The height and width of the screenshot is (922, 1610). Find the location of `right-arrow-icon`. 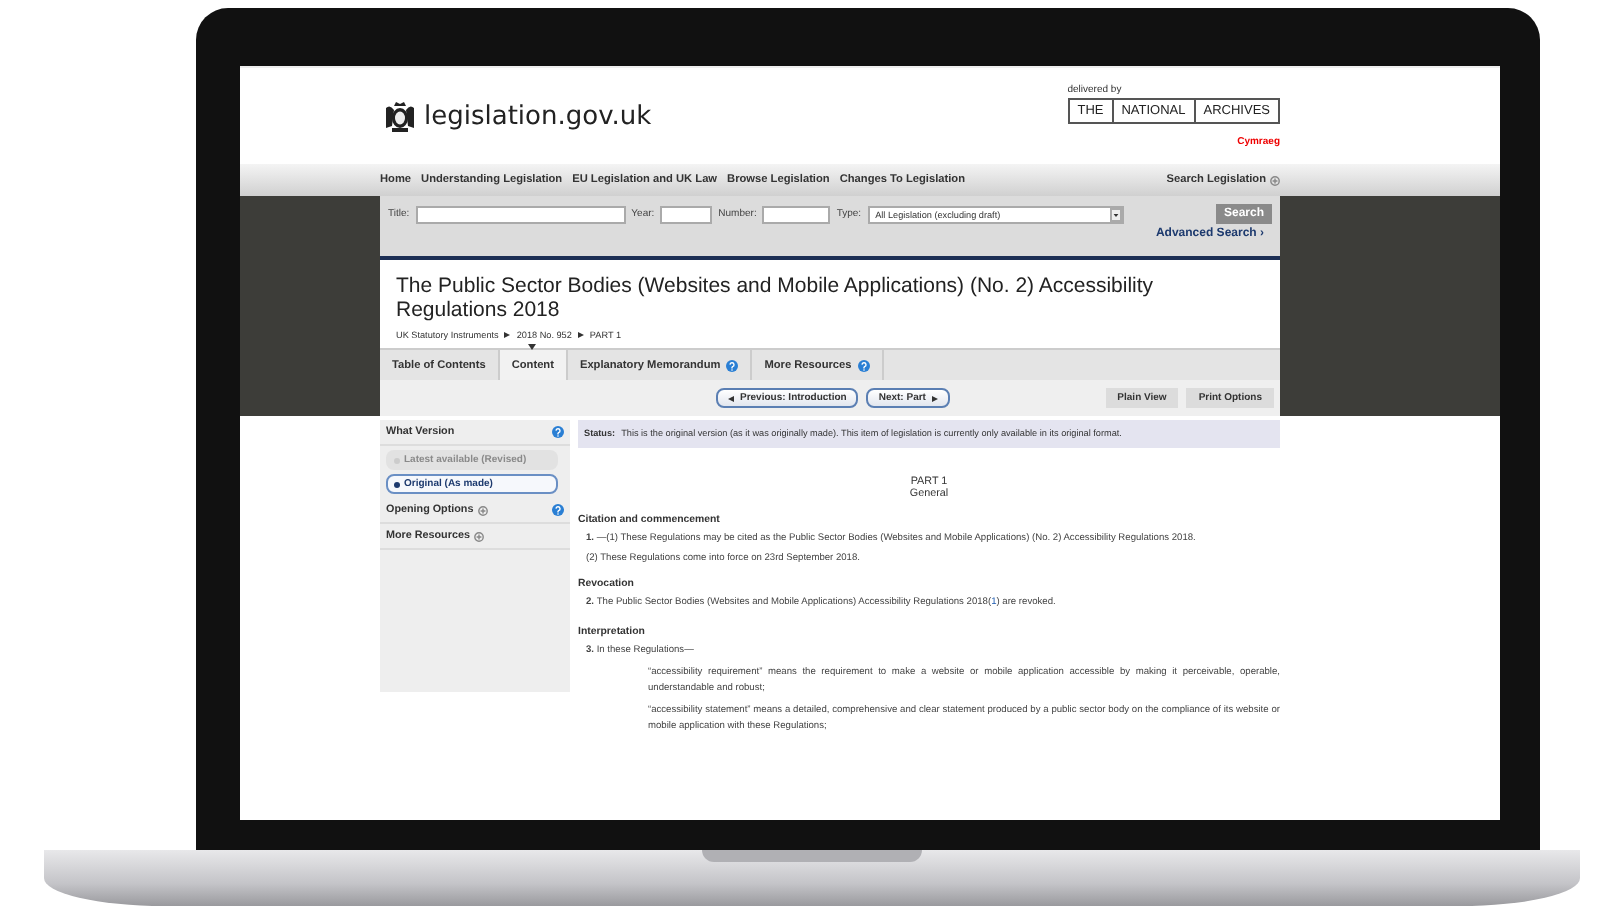

right-arrow-icon is located at coordinates (934, 398).